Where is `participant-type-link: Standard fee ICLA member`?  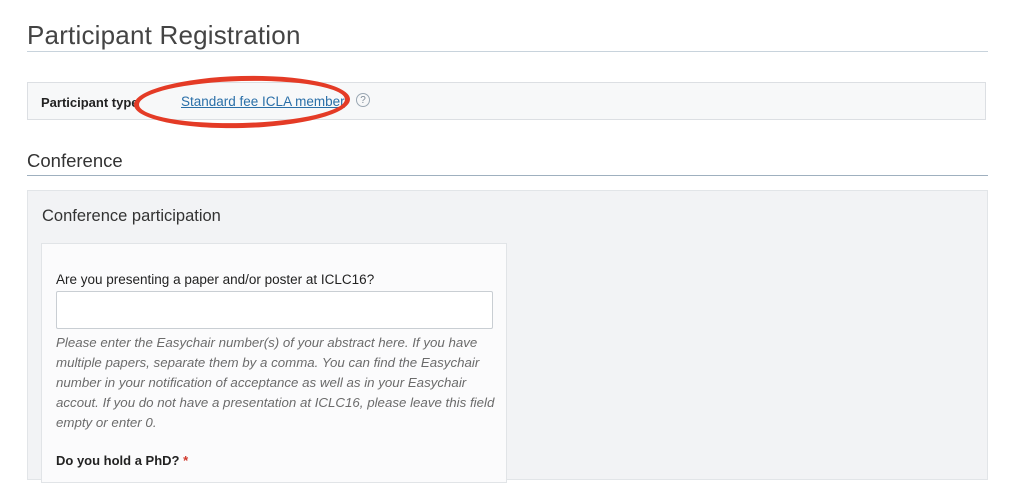 participant-type-link: Standard fee ICLA member is located at coordinates (263, 101).